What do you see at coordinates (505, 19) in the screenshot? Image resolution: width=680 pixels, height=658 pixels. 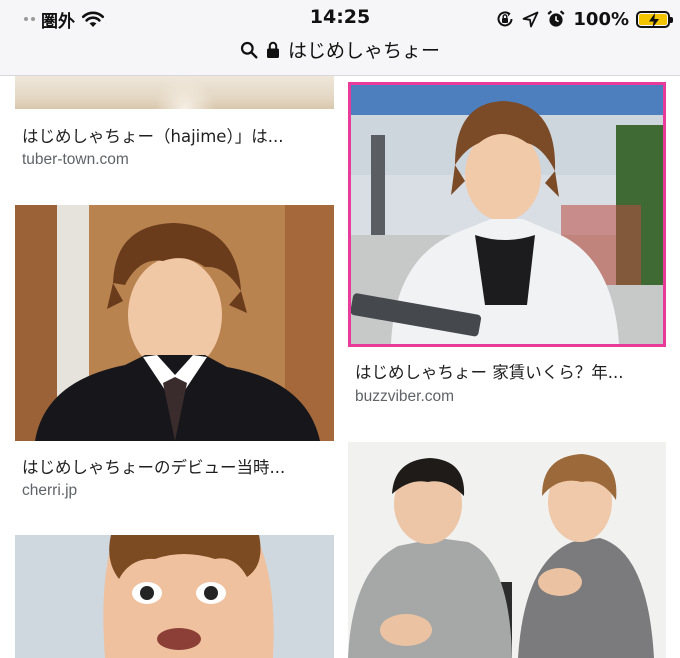 I see `orientation-lock-icon` at bounding box center [505, 19].